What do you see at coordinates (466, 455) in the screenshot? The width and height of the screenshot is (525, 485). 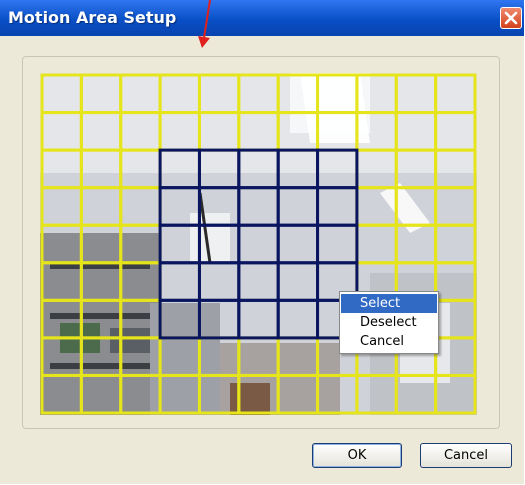 I see `cancel-button: Cancel` at bounding box center [466, 455].